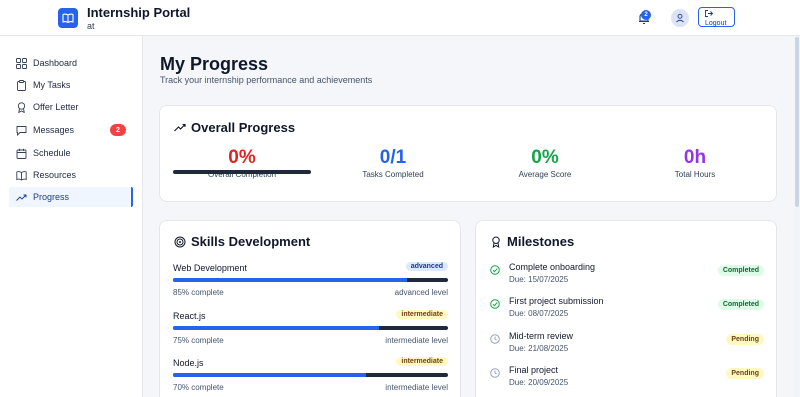  Describe the element at coordinates (552, 267) in the screenshot. I see `milestone-title: Complete onboarding` at that location.